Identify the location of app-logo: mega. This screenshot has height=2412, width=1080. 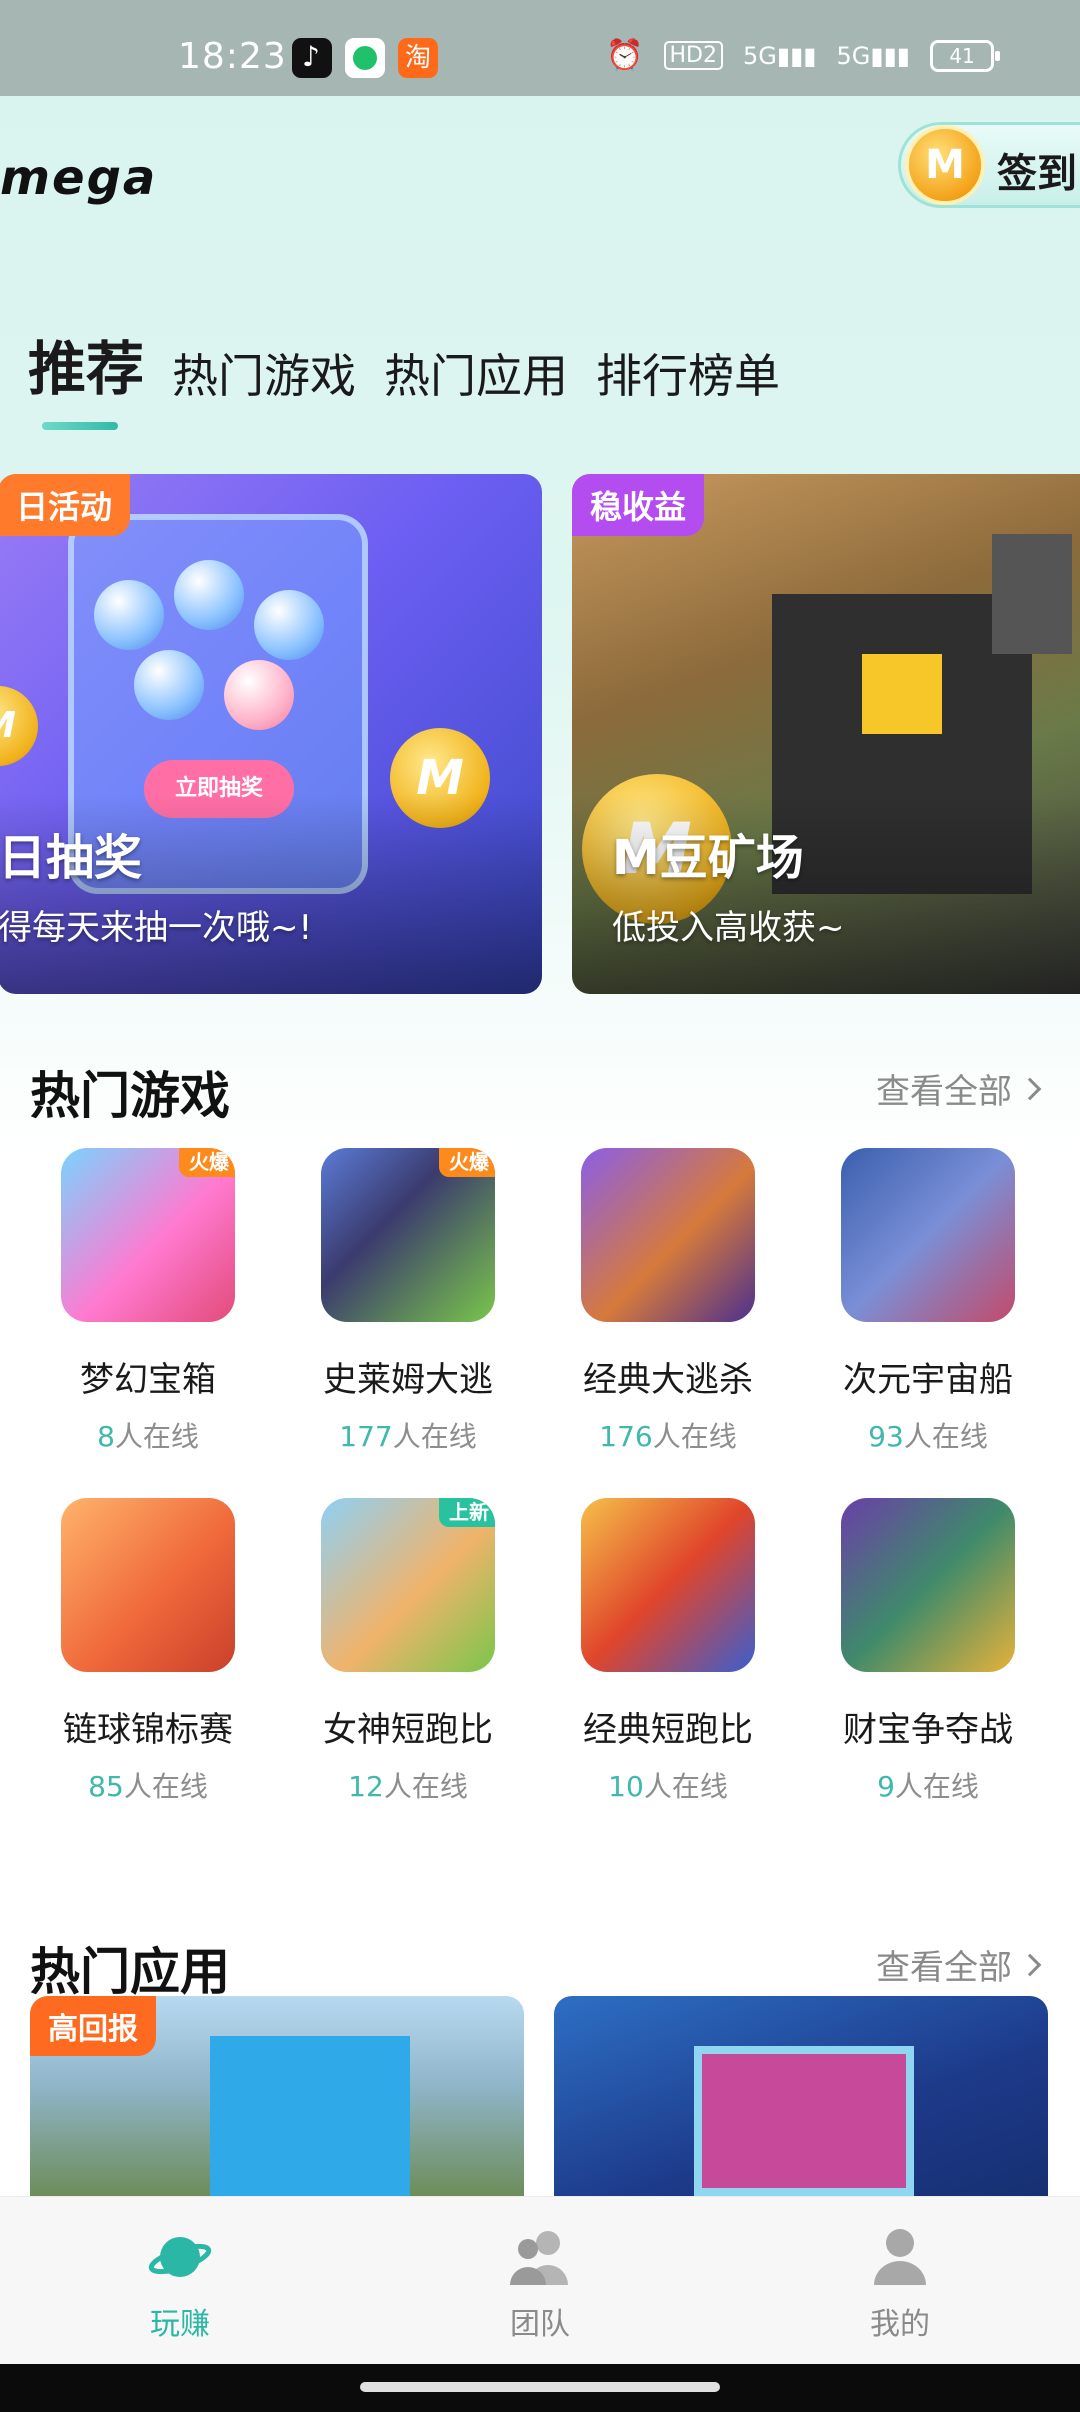
(79, 178).